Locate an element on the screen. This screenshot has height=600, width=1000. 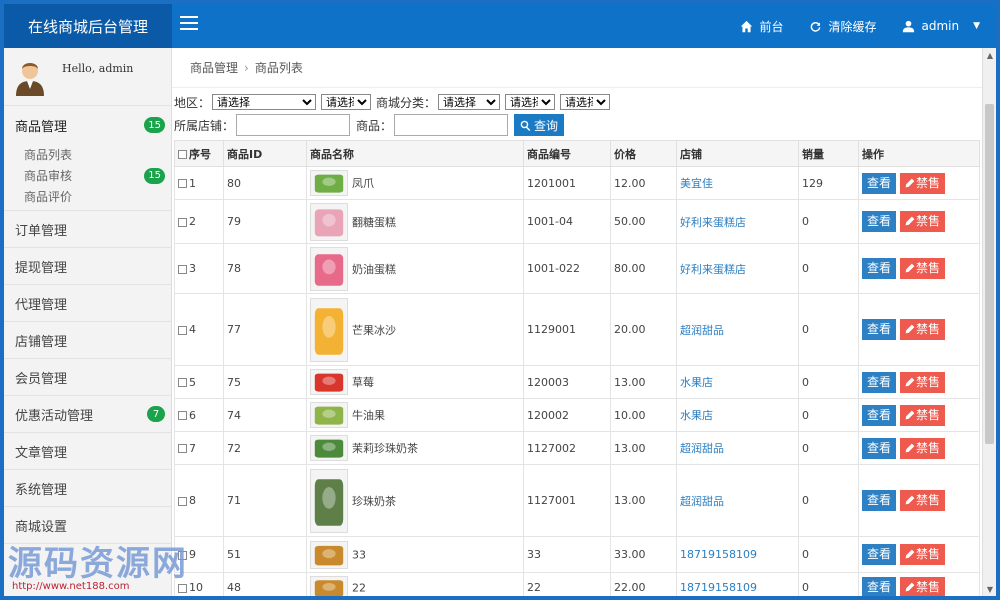
sidebar-subitem-product-review: 商品审核 15 is located at coordinates (87, 175).